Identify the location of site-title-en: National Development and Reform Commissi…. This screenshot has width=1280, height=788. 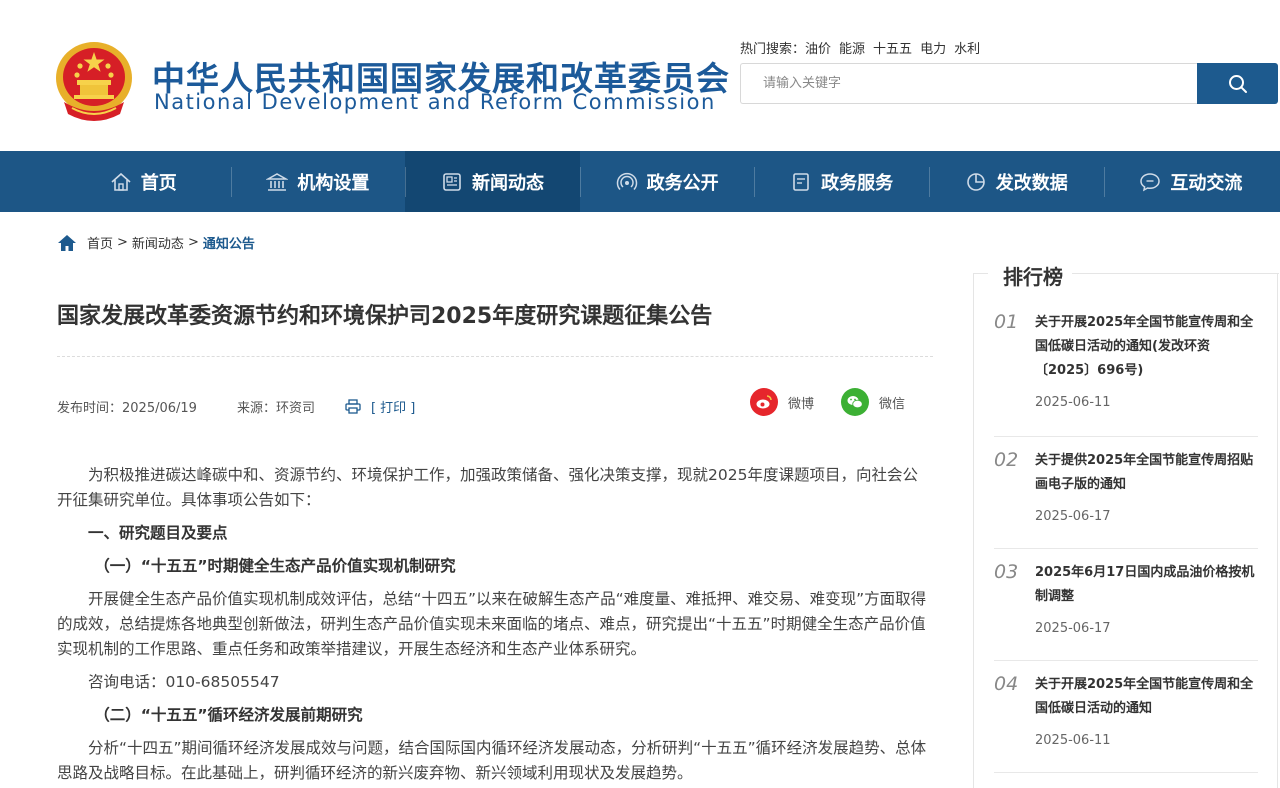
(435, 102).